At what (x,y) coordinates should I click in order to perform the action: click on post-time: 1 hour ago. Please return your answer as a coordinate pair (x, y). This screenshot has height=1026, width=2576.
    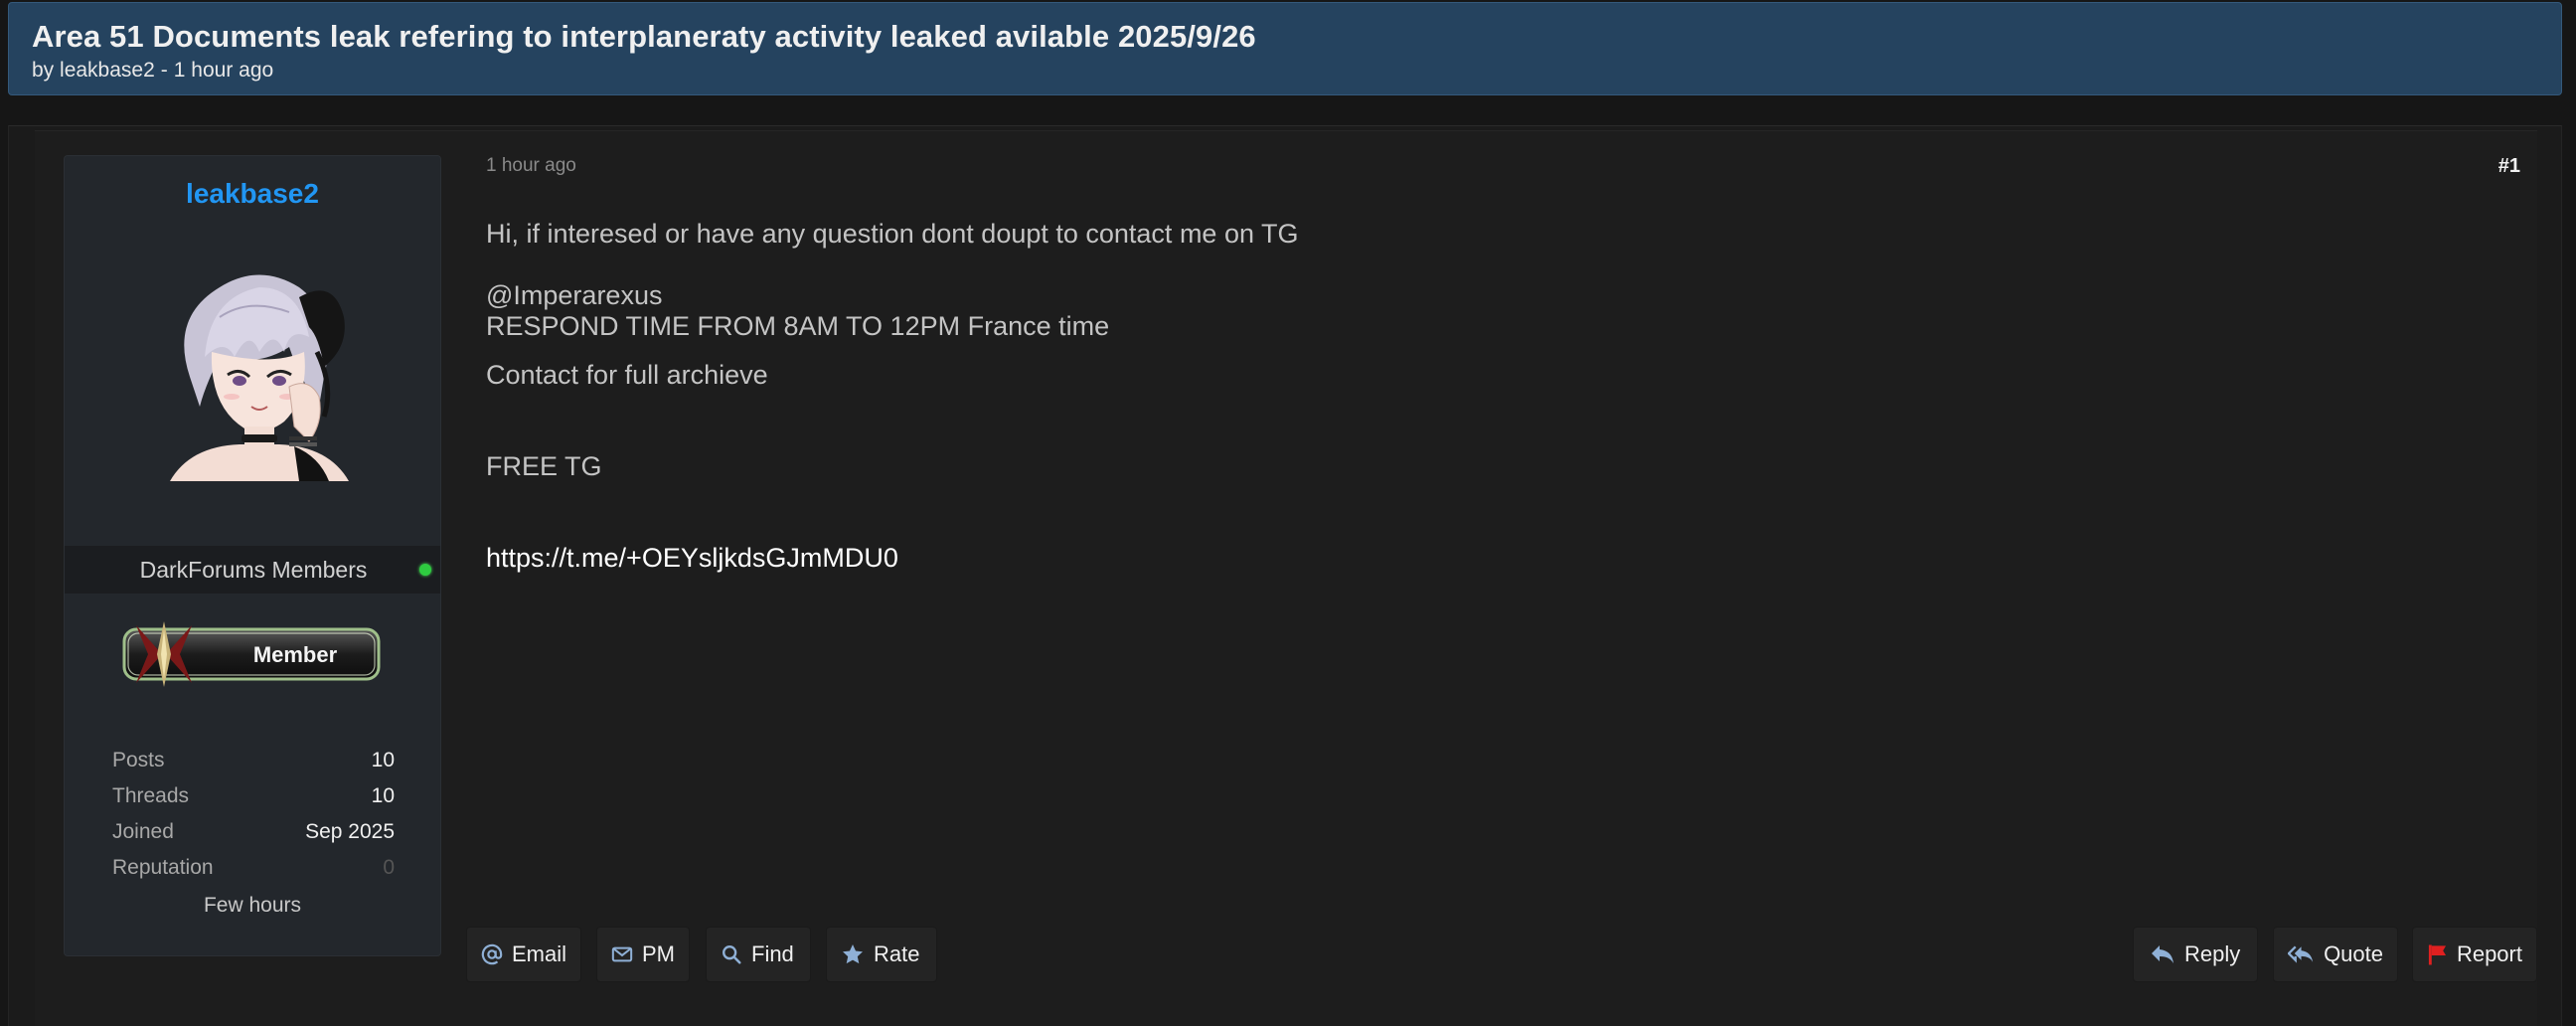
    Looking at the image, I should click on (531, 165).